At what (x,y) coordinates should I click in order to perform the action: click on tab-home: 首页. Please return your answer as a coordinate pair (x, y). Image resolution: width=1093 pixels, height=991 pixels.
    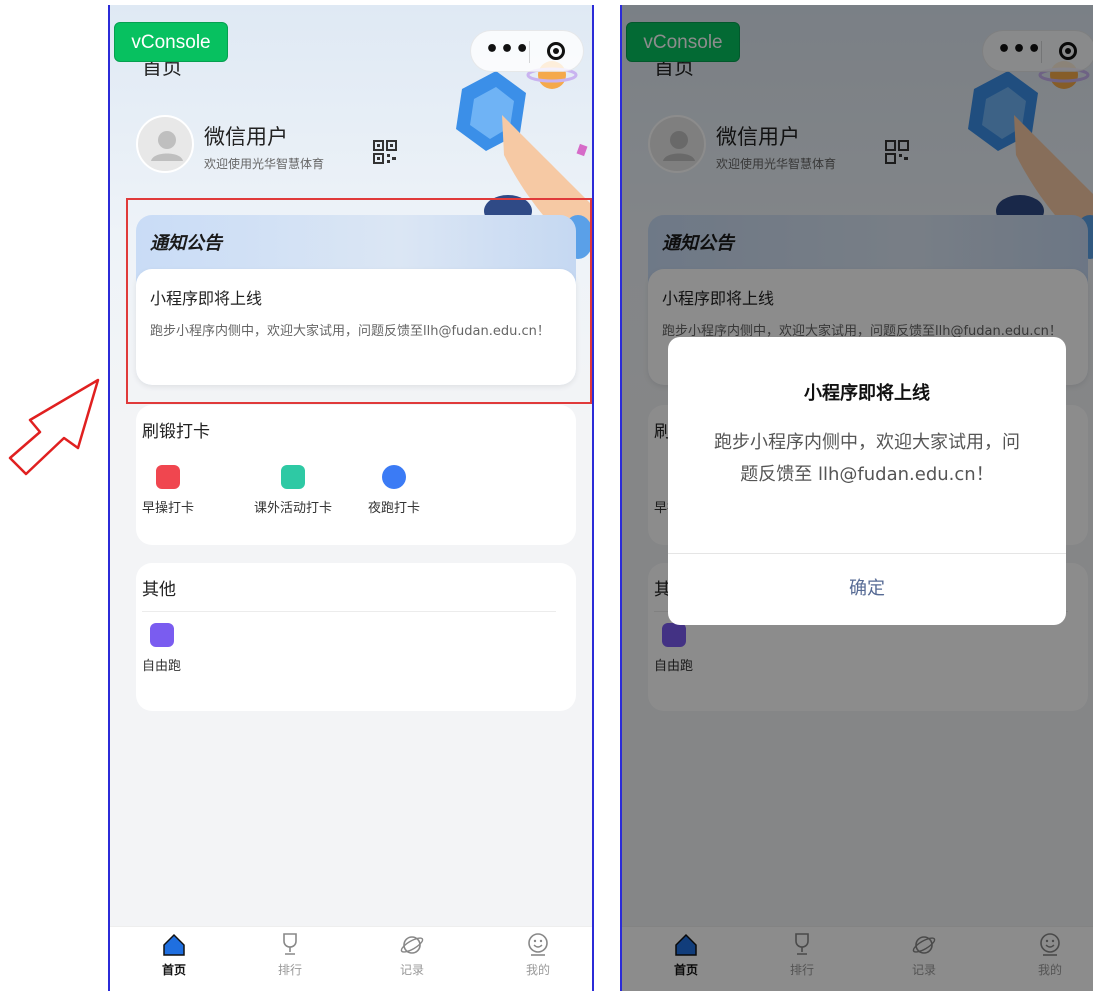
    Looking at the image, I should click on (174, 954).